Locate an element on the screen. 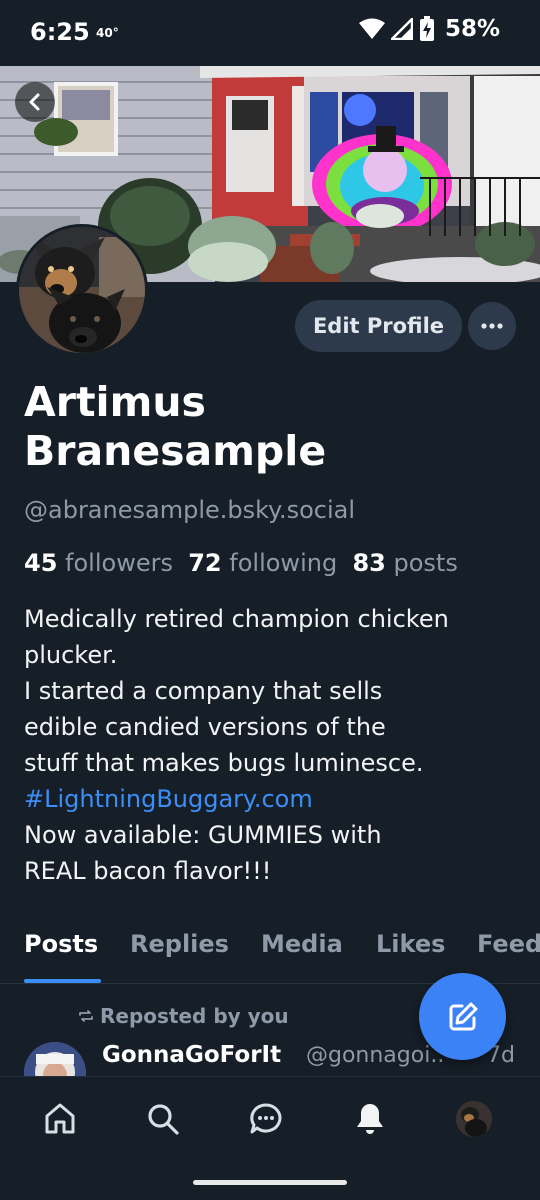 This screenshot has height=1200, width=540. nav-home is located at coordinates (60, 1119).